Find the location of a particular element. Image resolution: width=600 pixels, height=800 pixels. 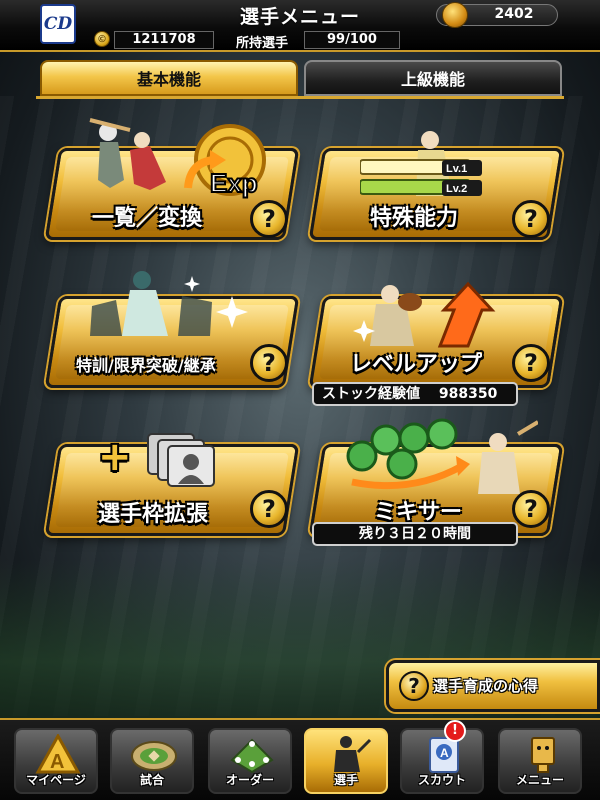

tile-label-level-up: レベルアップ is located at coordinates (416, 364).